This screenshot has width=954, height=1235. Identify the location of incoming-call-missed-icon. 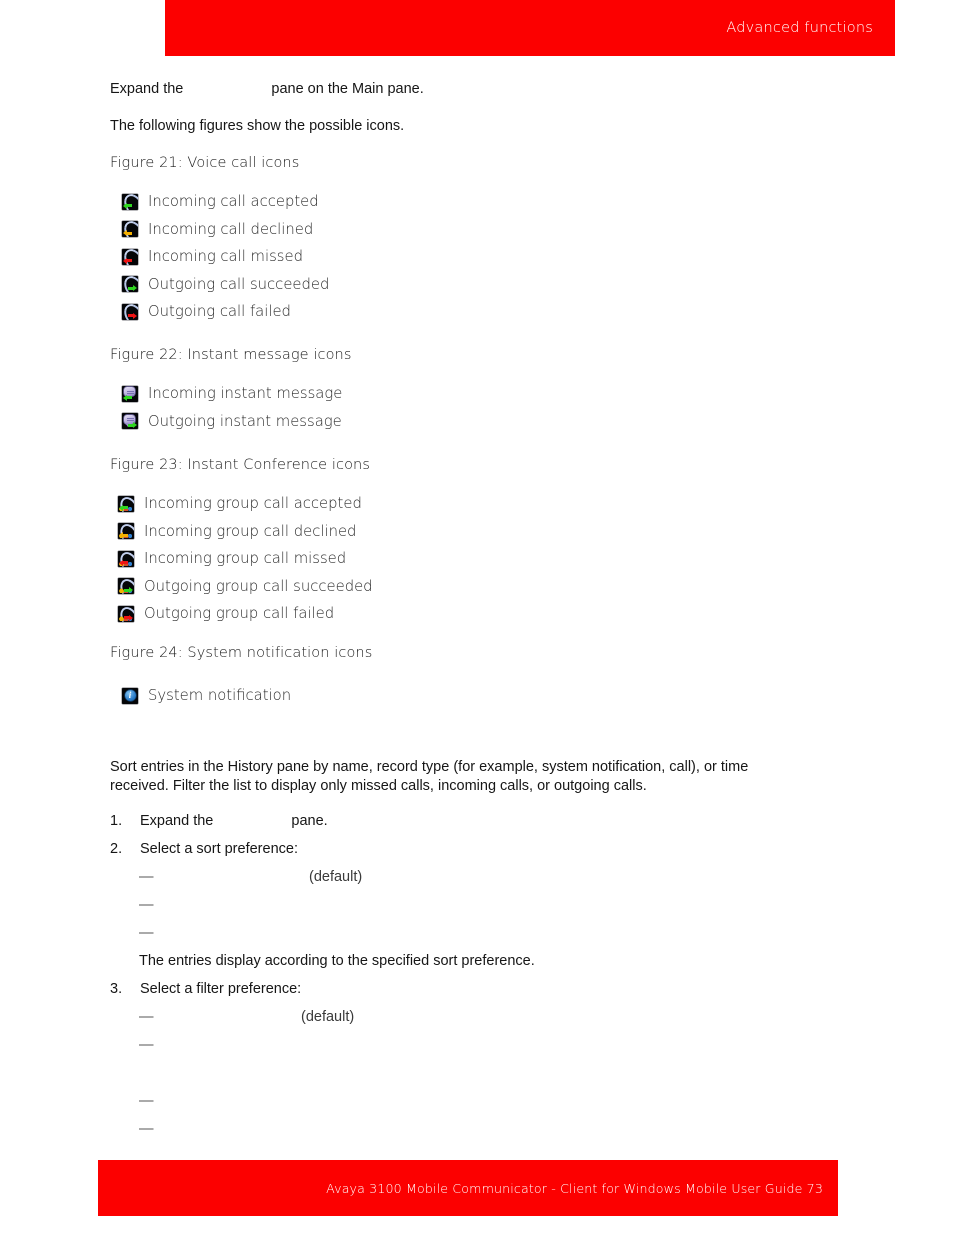
(130, 256).